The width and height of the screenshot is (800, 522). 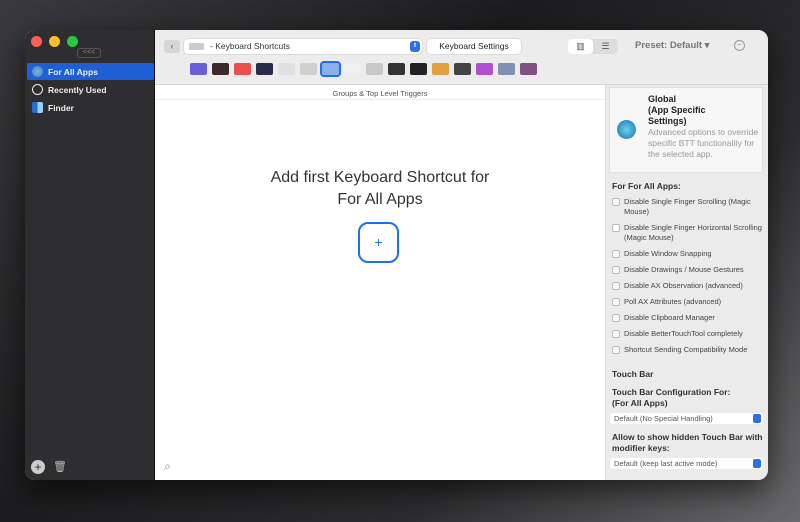 I want to click on touchbar-header: Touch Bar, so click(x=633, y=374).